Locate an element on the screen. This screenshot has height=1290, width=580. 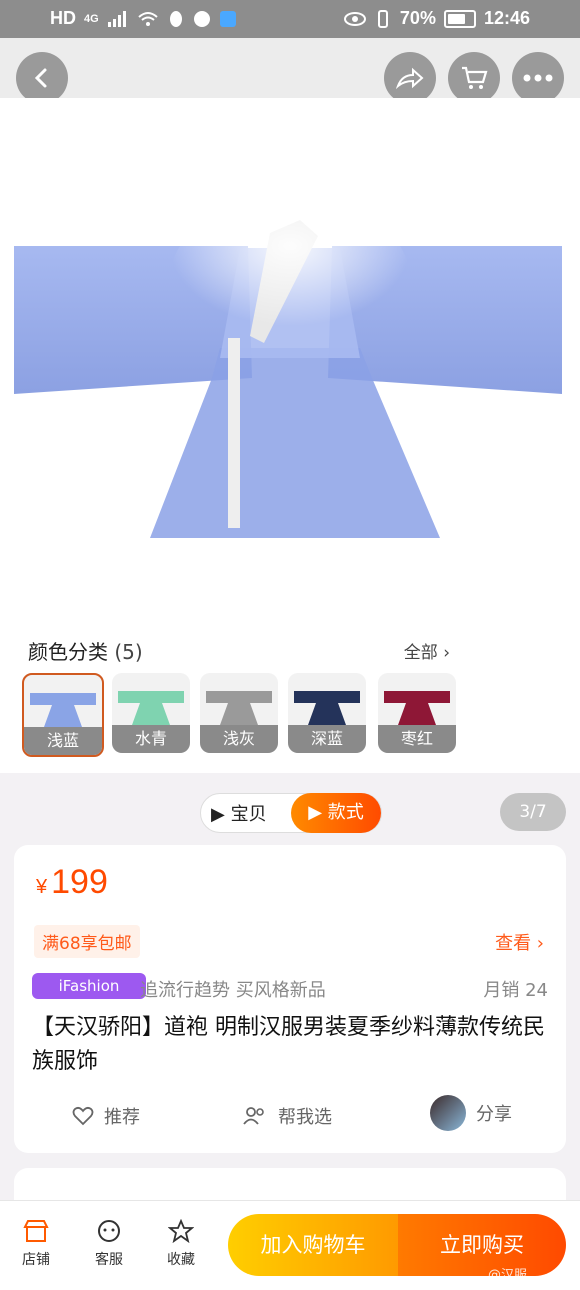
top-nav is located at coordinates (290, 71).